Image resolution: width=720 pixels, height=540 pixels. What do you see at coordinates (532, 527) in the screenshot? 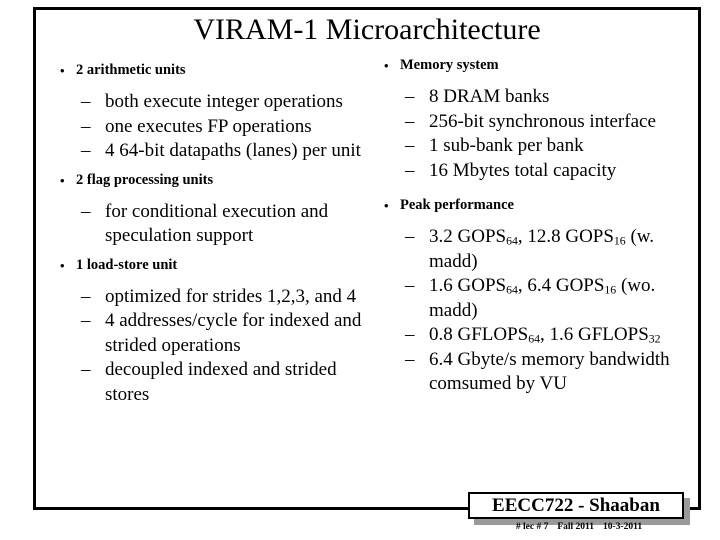
I see `lecture-number-label: # lec # 7` at bounding box center [532, 527].